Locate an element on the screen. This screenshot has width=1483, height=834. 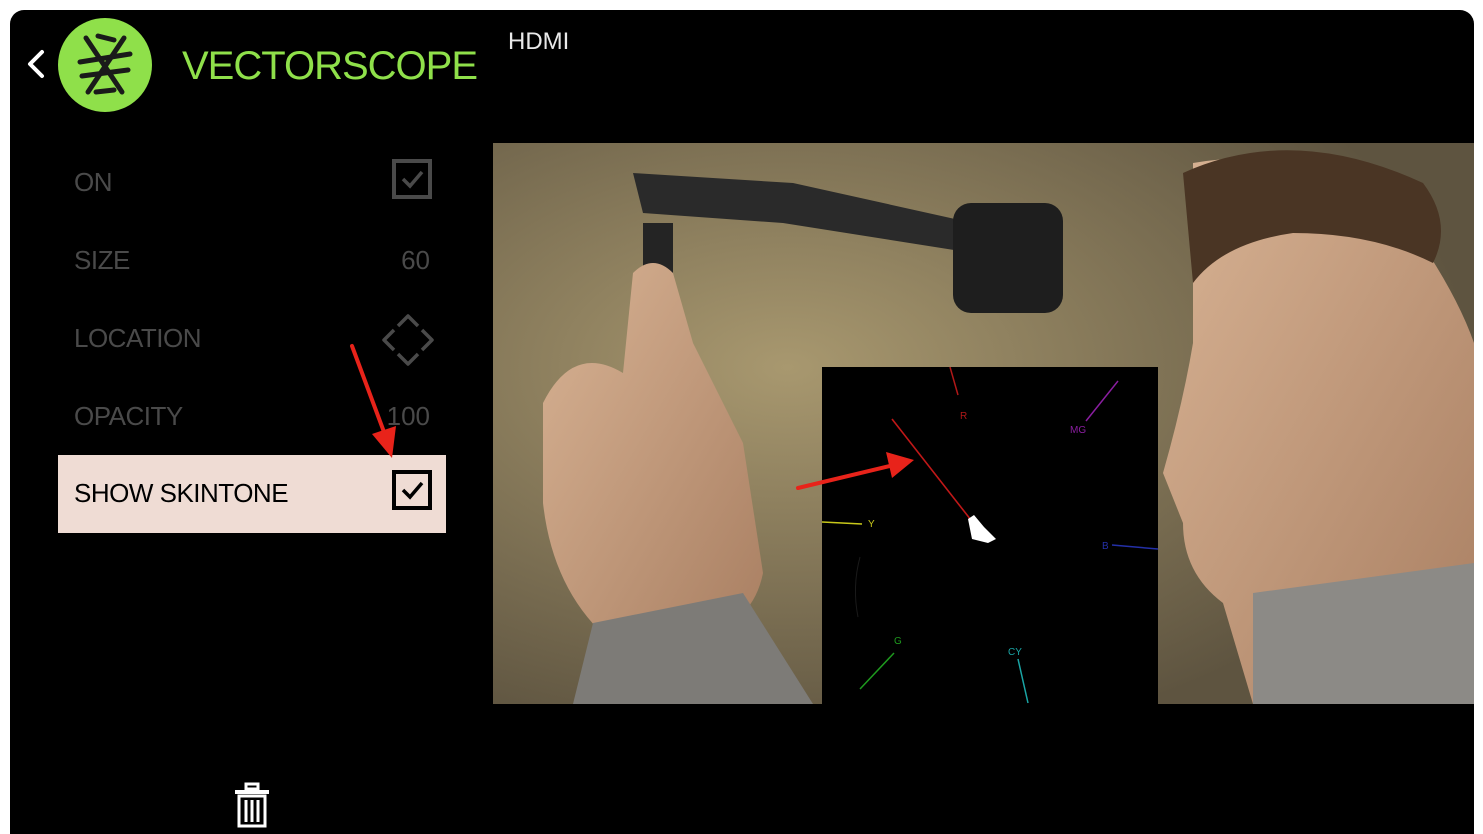
menu-item-label: LOCATION is located at coordinates (137, 338).